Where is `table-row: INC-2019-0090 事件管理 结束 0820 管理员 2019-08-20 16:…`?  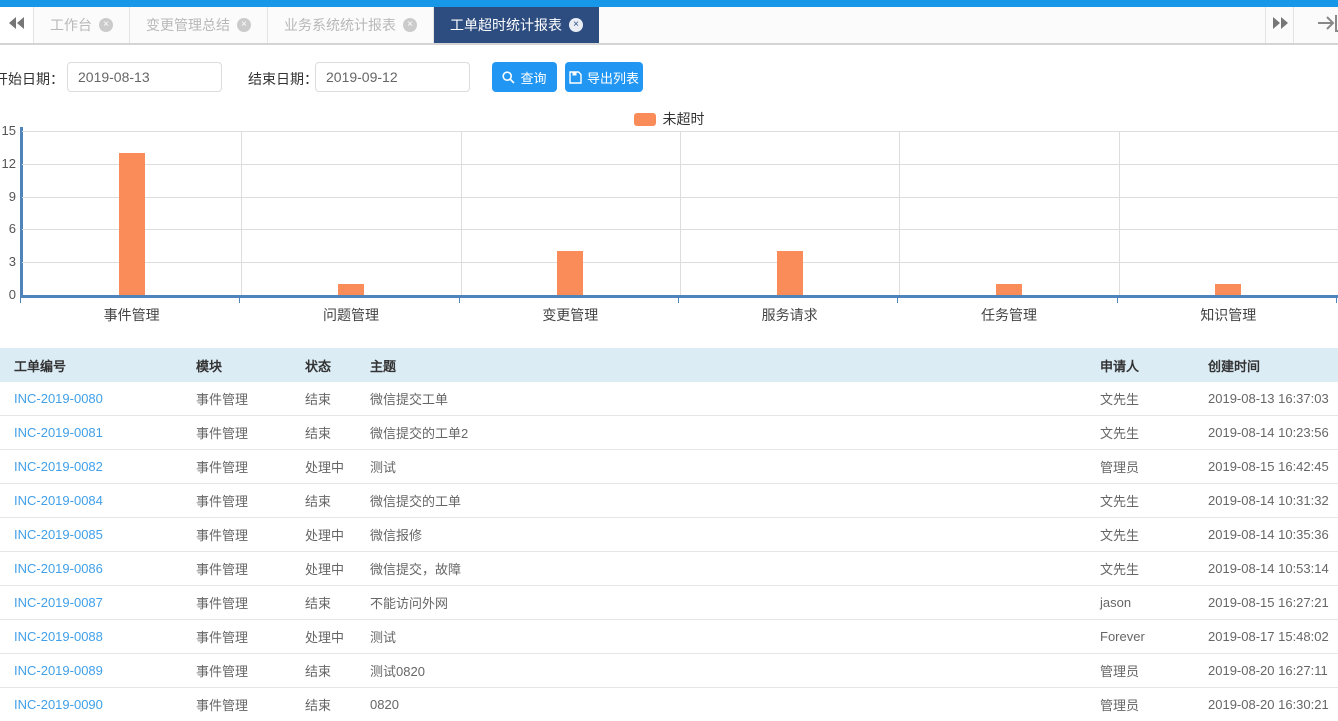 table-row: INC-2019-0090 事件管理 结束 0820 管理员 2019-08-20 16:… is located at coordinates (669, 704).